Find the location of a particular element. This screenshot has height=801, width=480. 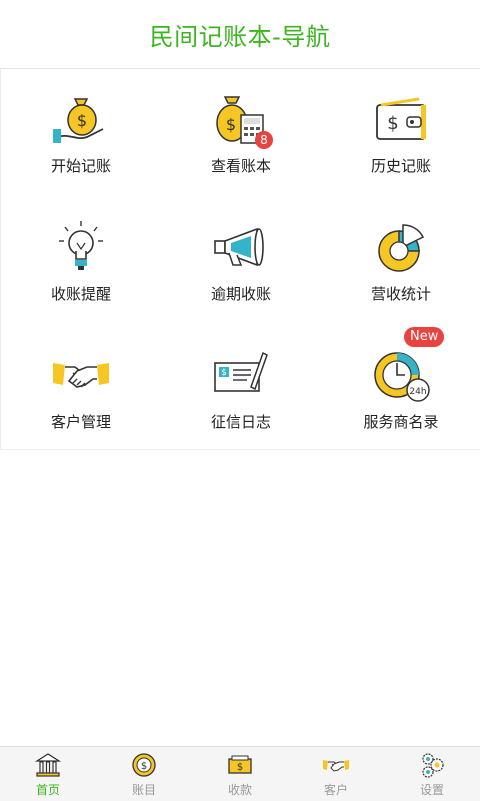

tile-history: $ 历史记账 is located at coordinates (400, 133).